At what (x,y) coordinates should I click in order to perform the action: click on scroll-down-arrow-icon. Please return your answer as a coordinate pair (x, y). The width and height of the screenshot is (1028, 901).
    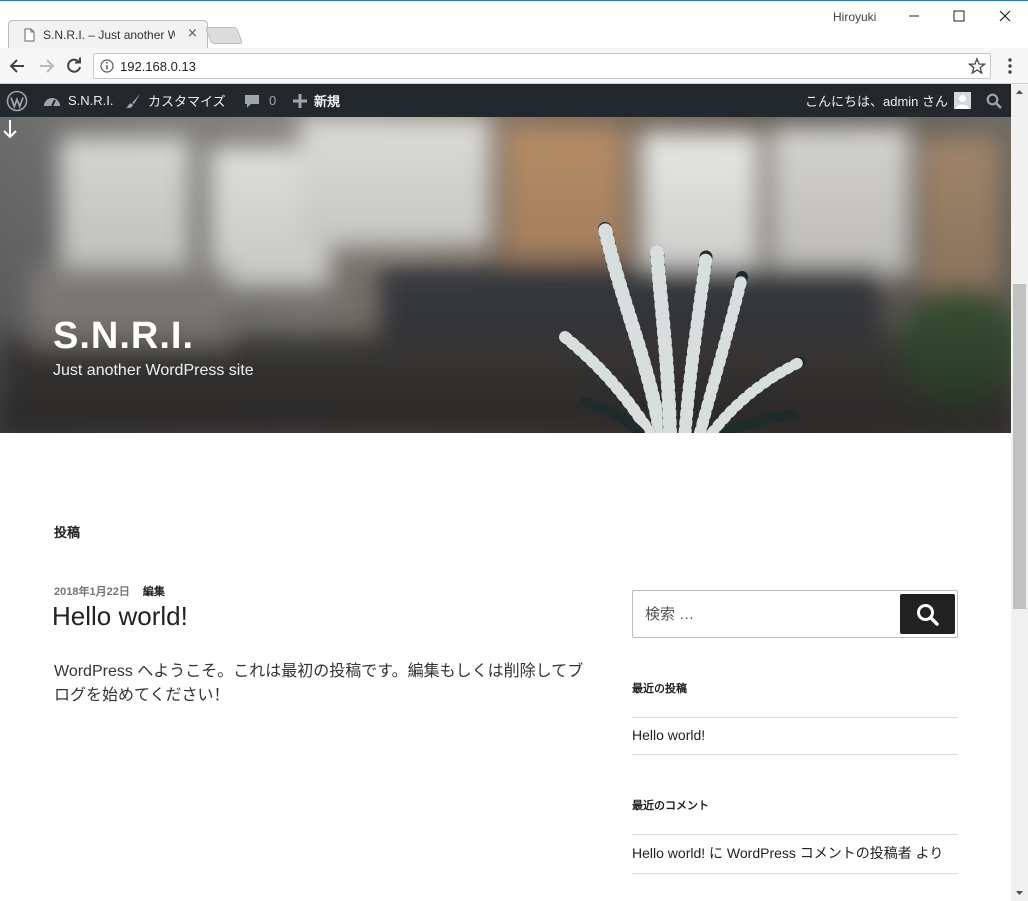
    Looking at the image, I should click on (10, 129).